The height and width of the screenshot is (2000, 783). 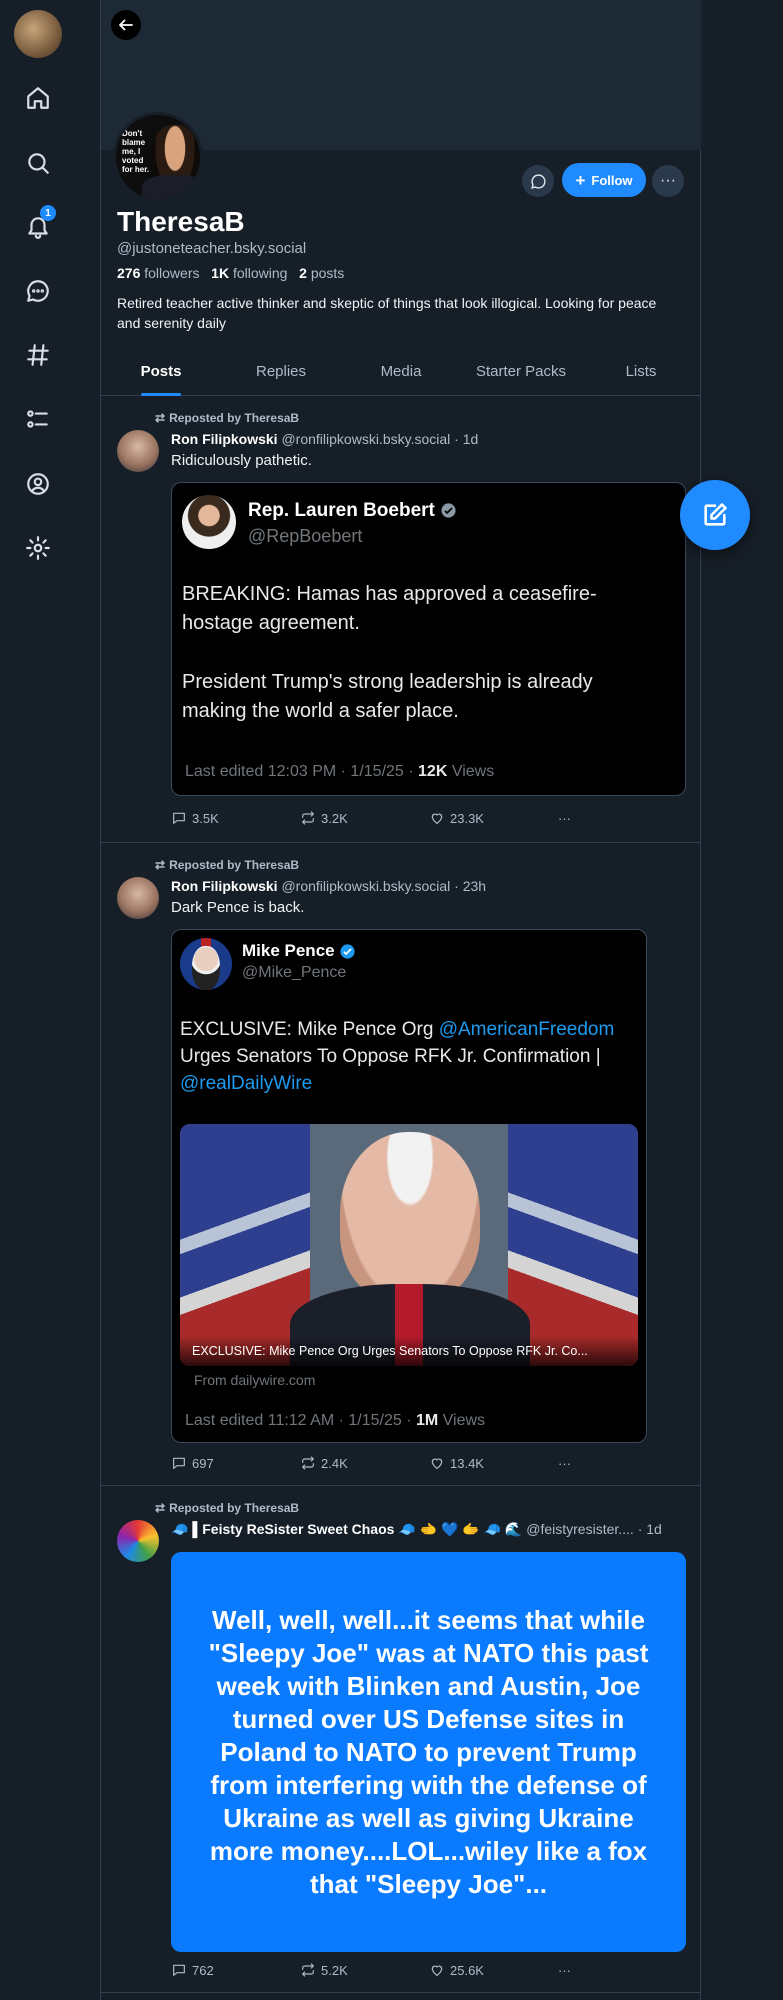 What do you see at coordinates (493, 1970) in the screenshot?
I see `like-button: 25.6K` at bounding box center [493, 1970].